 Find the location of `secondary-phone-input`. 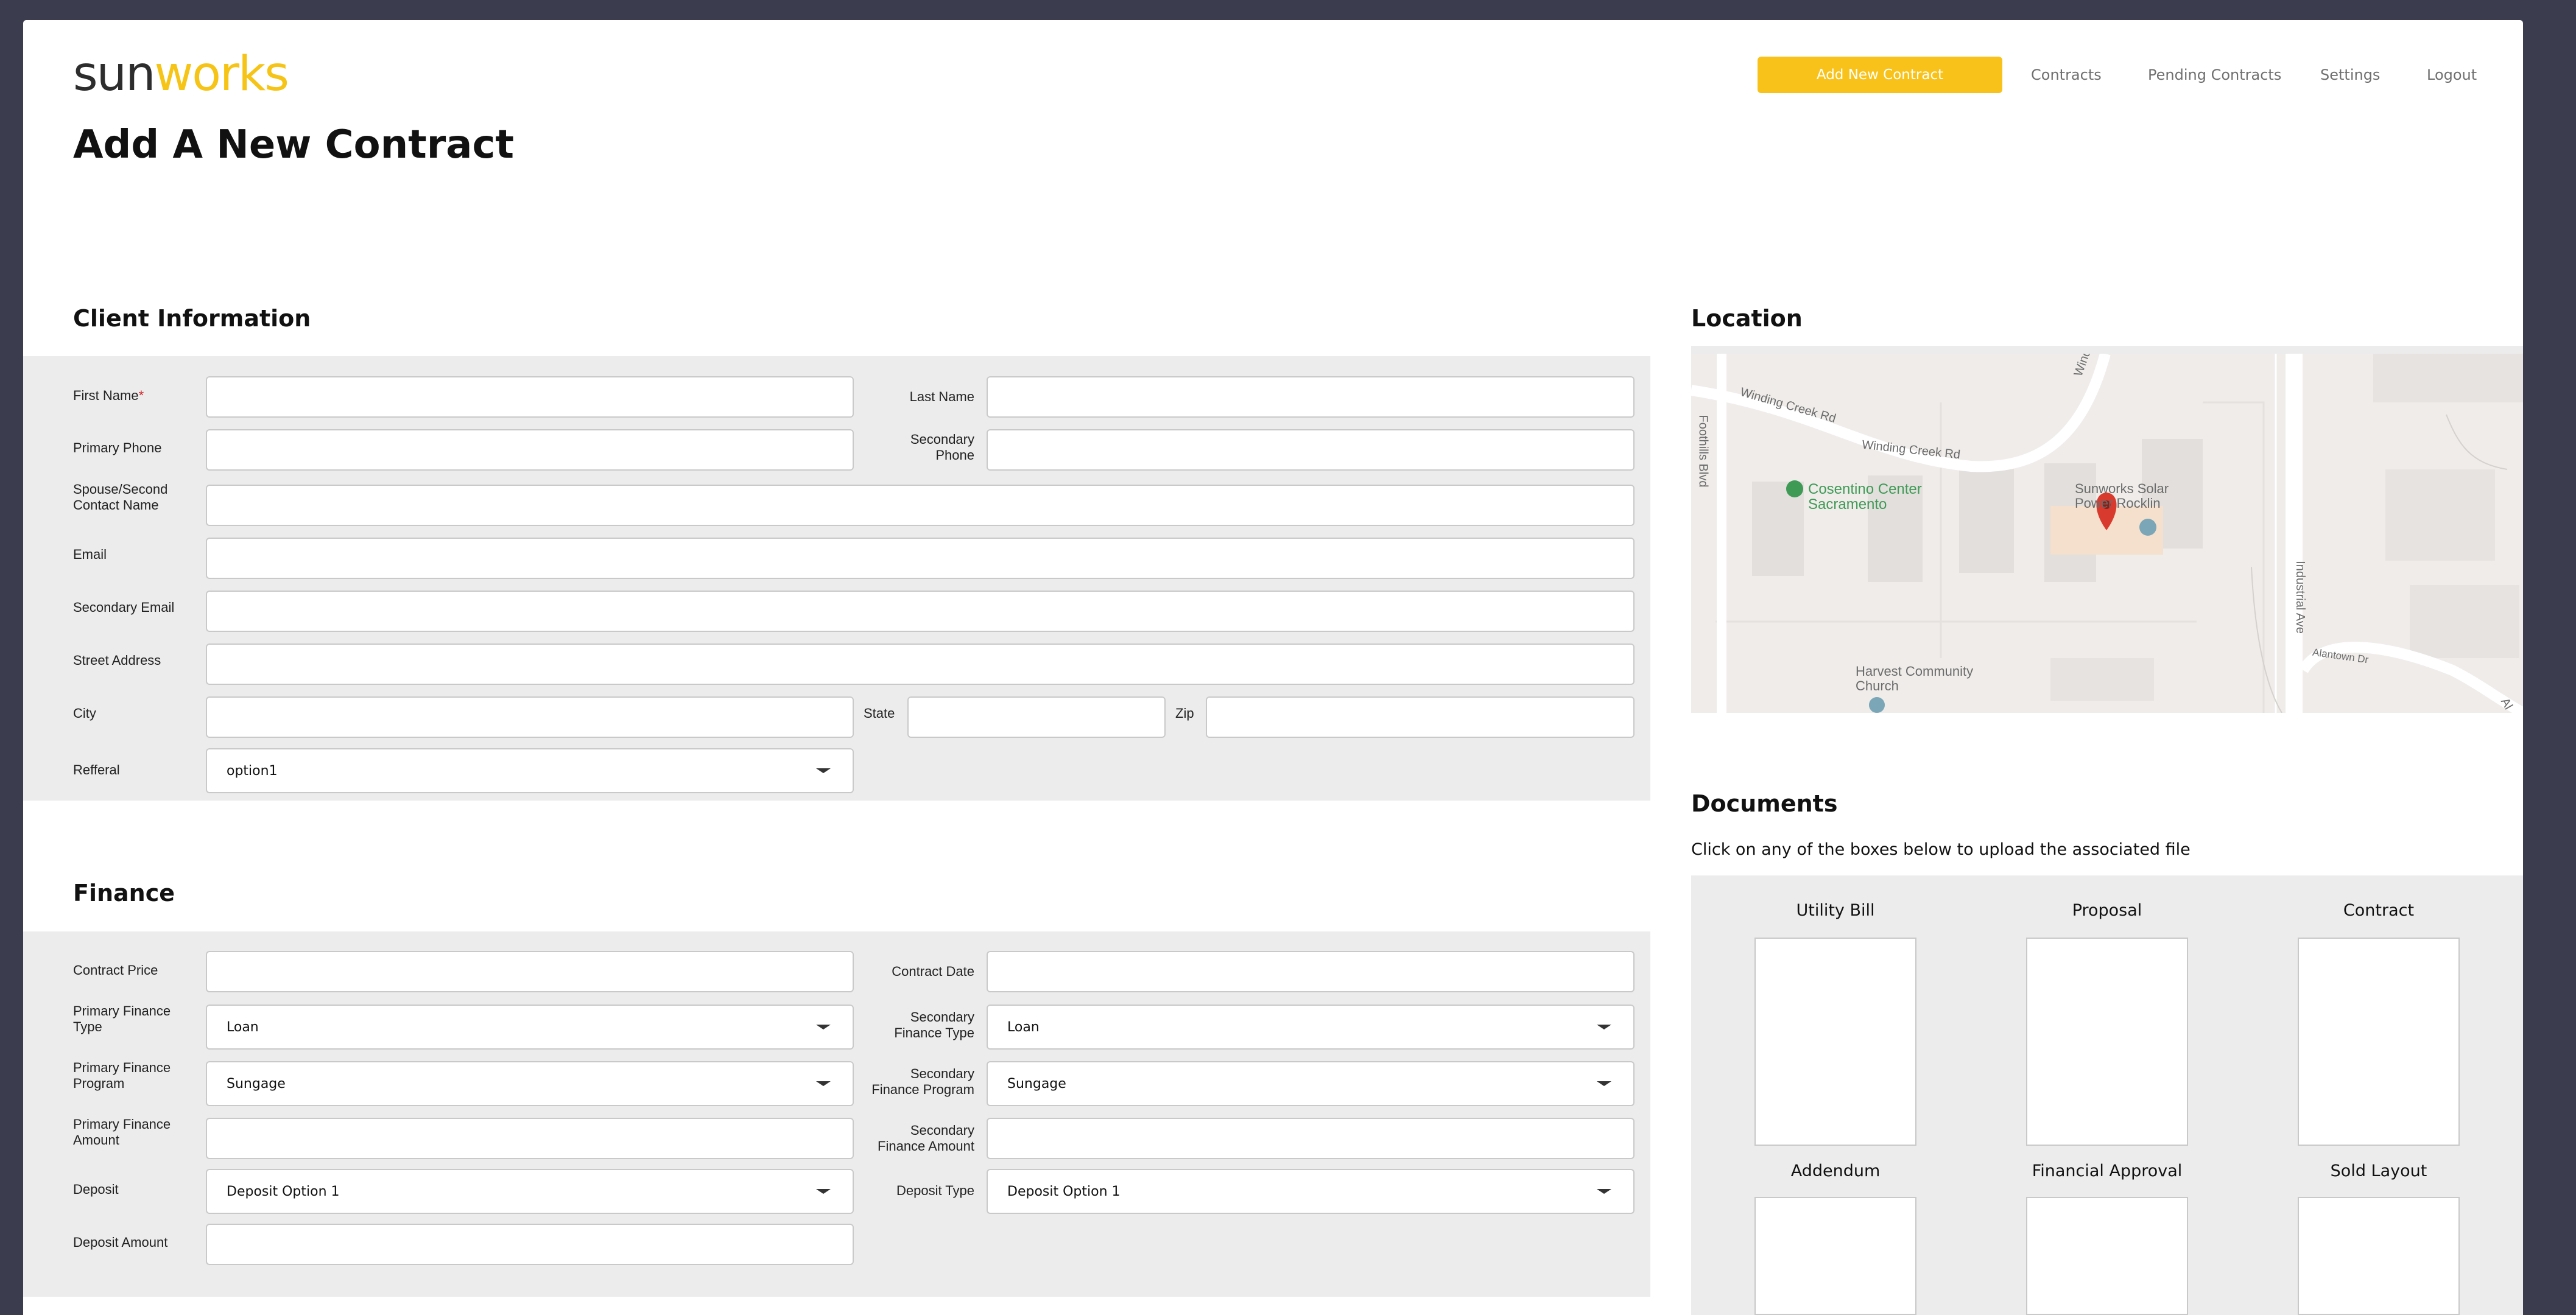

secondary-phone-input is located at coordinates (1311, 450).